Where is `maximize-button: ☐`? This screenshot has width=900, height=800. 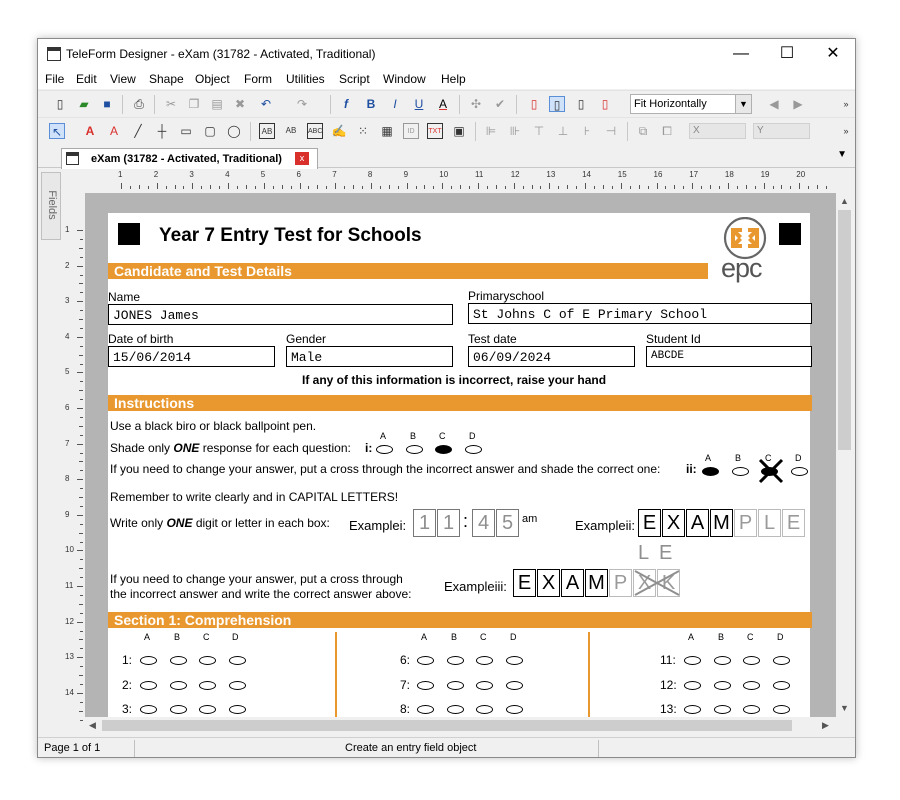
maximize-button: ☐ is located at coordinates (787, 54).